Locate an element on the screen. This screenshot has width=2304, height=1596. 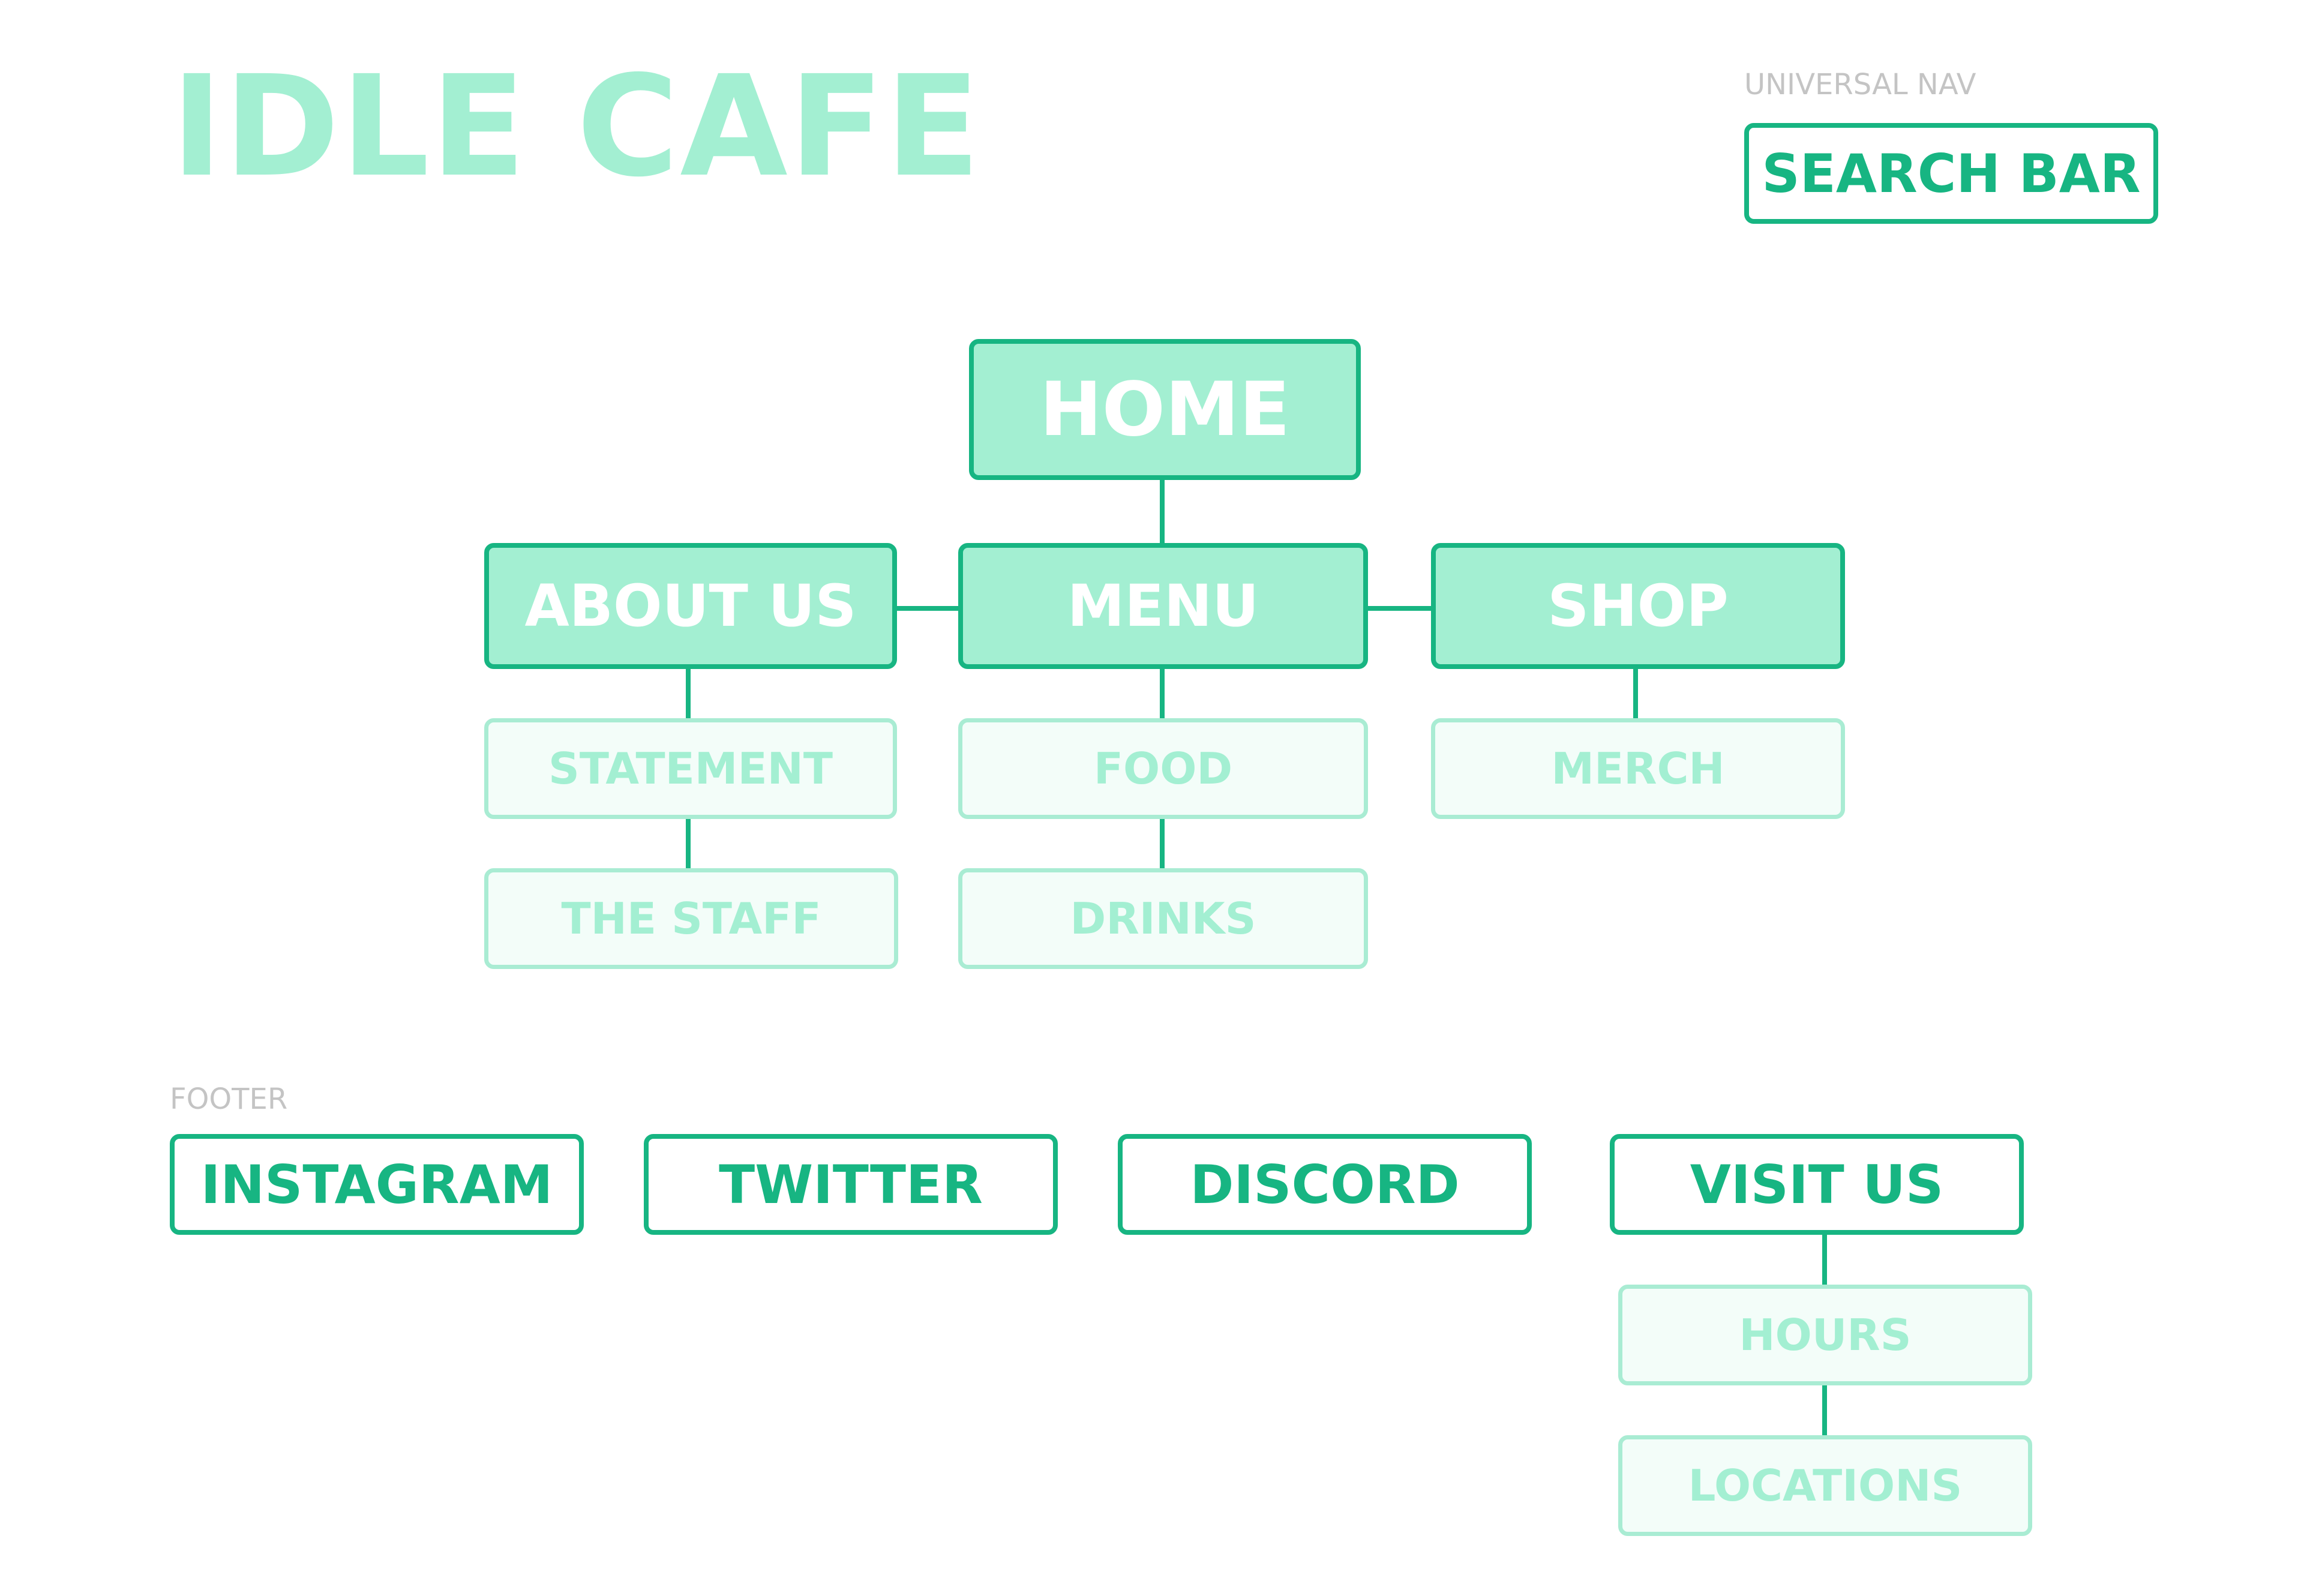
about-us-label: ABOUT US is located at coordinates (691, 606).